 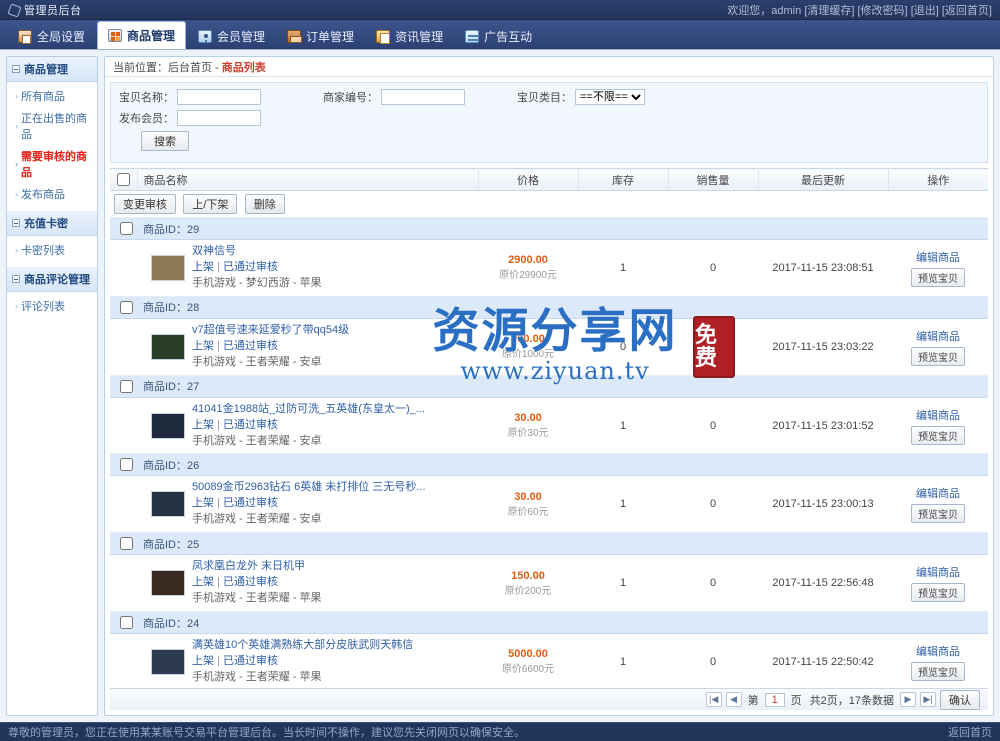 What do you see at coordinates (52, 164) in the screenshot?
I see `sidebar-item-pending-review-goods: › 需要审核的商品` at bounding box center [52, 164].